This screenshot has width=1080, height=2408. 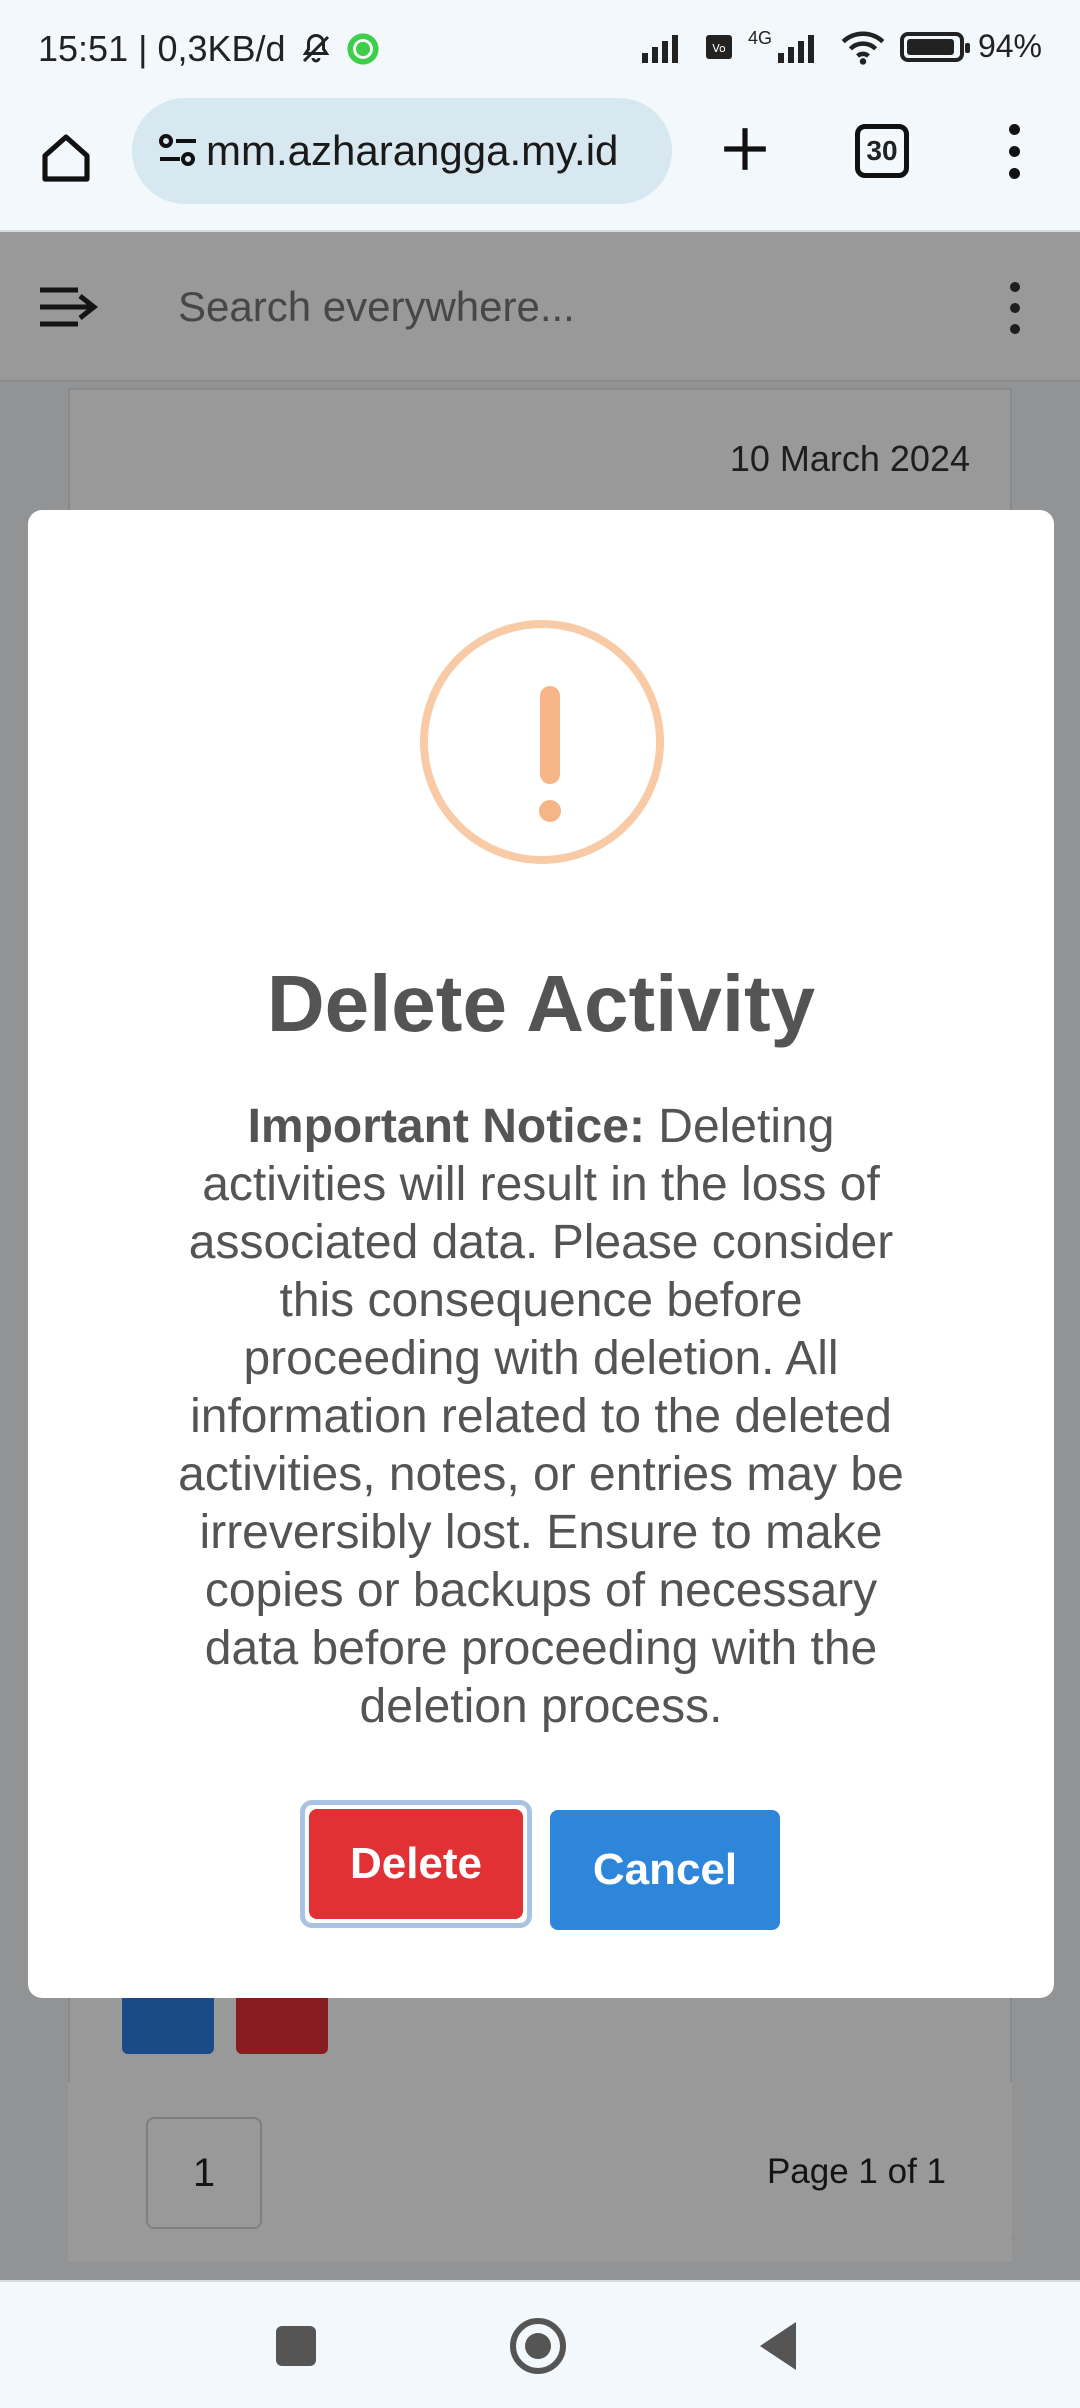 What do you see at coordinates (446, 1126) in the screenshot?
I see `notice-label: Important Notice:` at bounding box center [446, 1126].